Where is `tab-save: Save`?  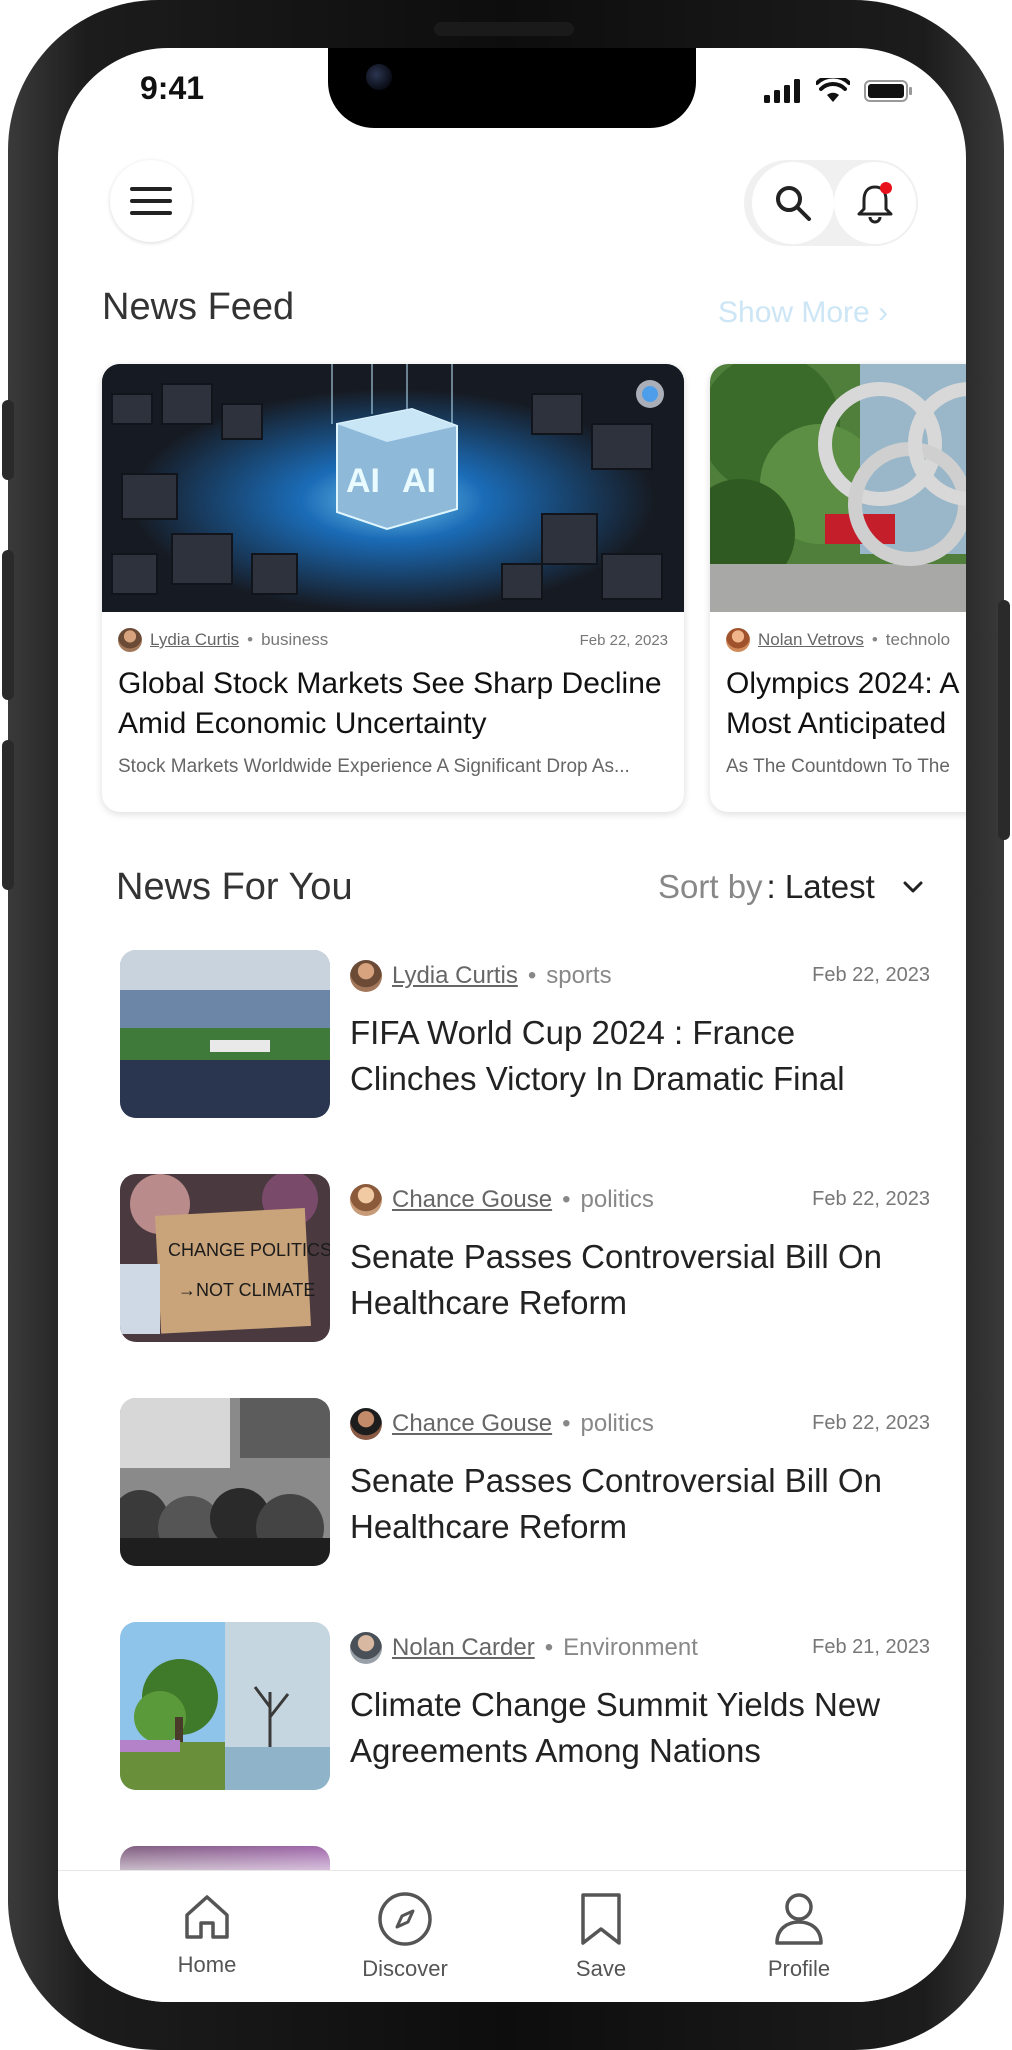 tab-save: Save is located at coordinates (601, 1936).